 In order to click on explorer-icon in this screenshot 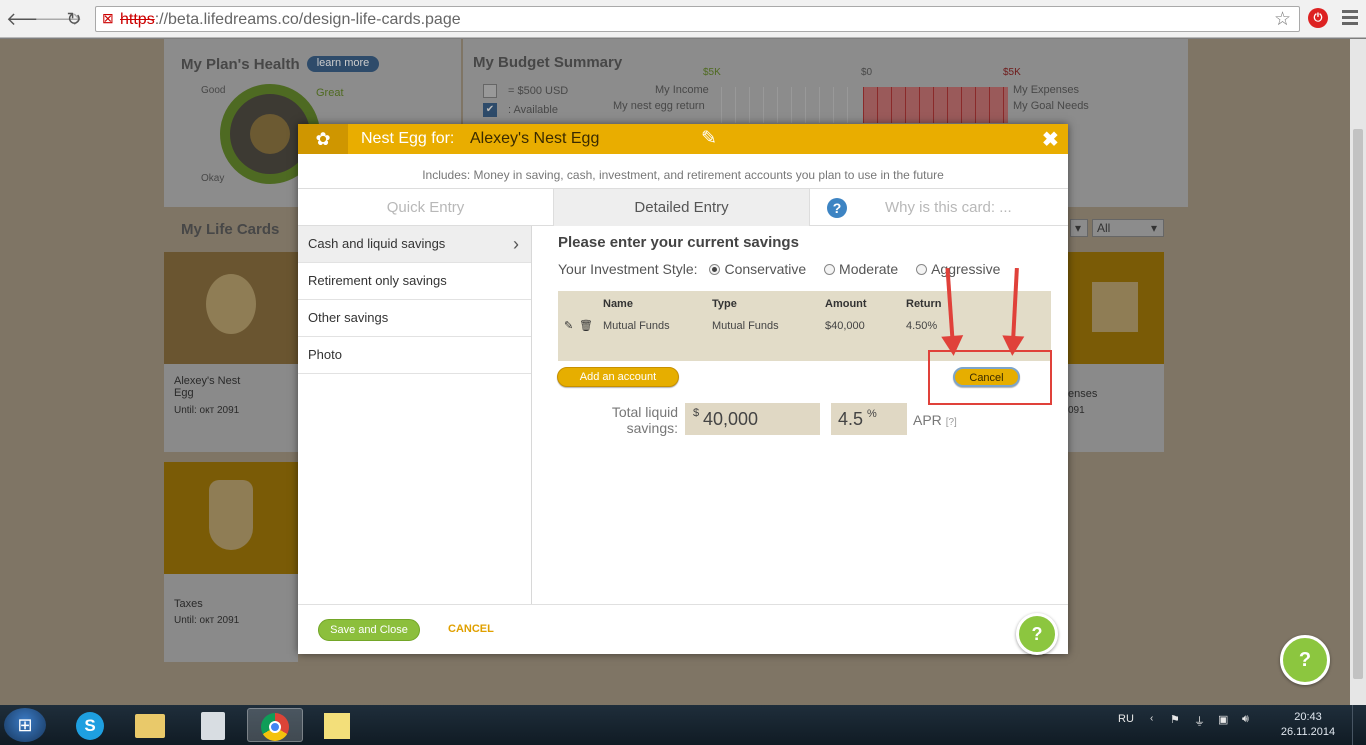, I will do `click(150, 725)`.